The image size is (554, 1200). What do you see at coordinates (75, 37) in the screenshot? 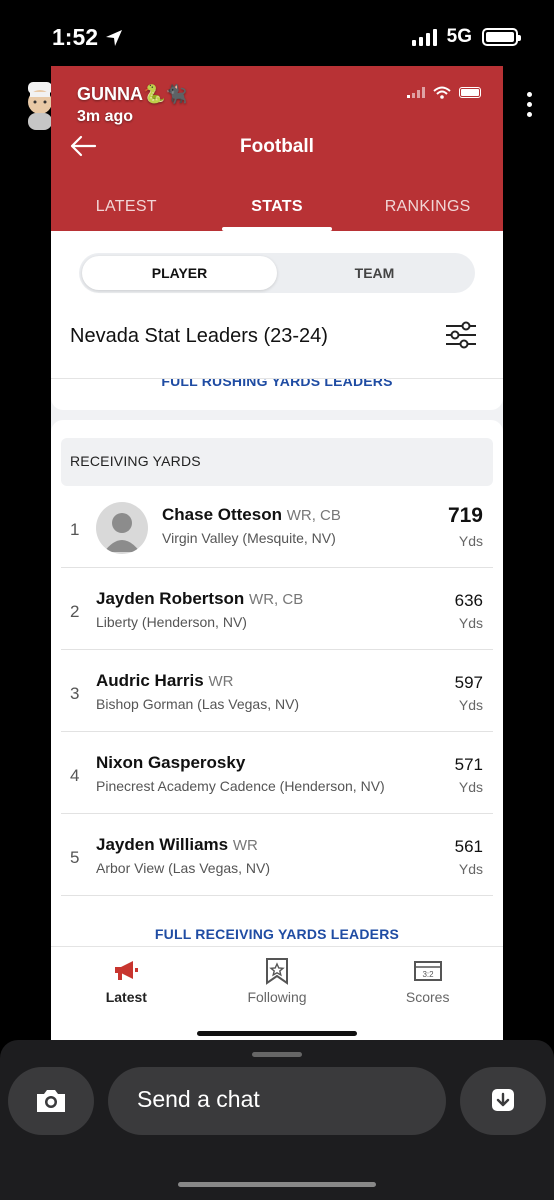
I see `clock-text: 1:52` at bounding box center [75, 37].